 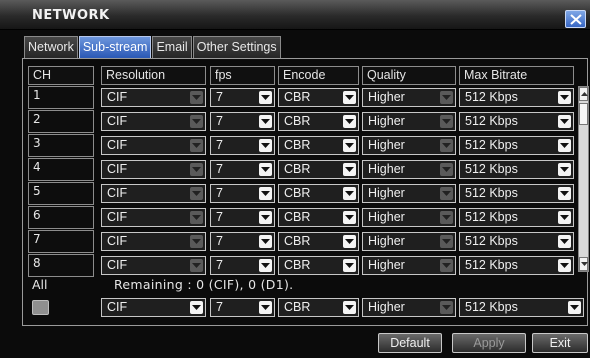 I want to click on channel-number: 8, so click(x=61, y=265).